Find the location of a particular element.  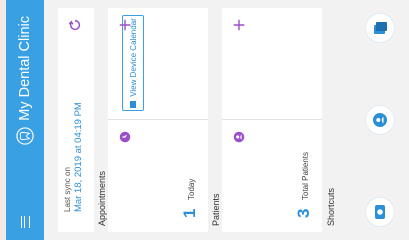

today-label: Today is located at coordinates (191, 189).